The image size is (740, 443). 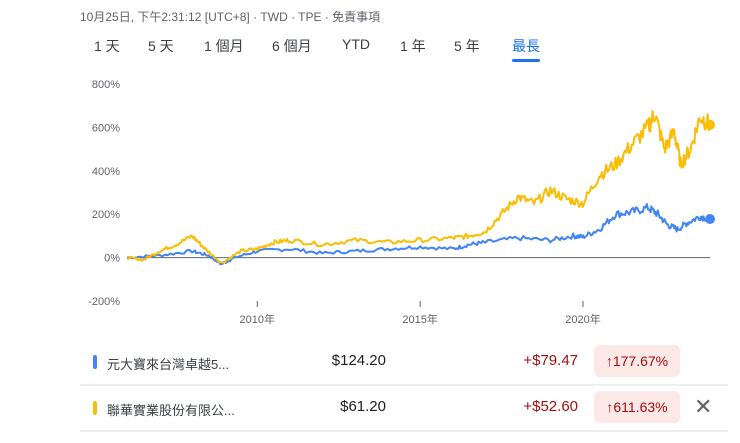 What do you see at coordinates (404, 363) in the screenshot?
I see `compare-row: 元大寶來台灣卓越5... $124.20 +$79.47 ↑177.67%` at bounding box center [404, 363].